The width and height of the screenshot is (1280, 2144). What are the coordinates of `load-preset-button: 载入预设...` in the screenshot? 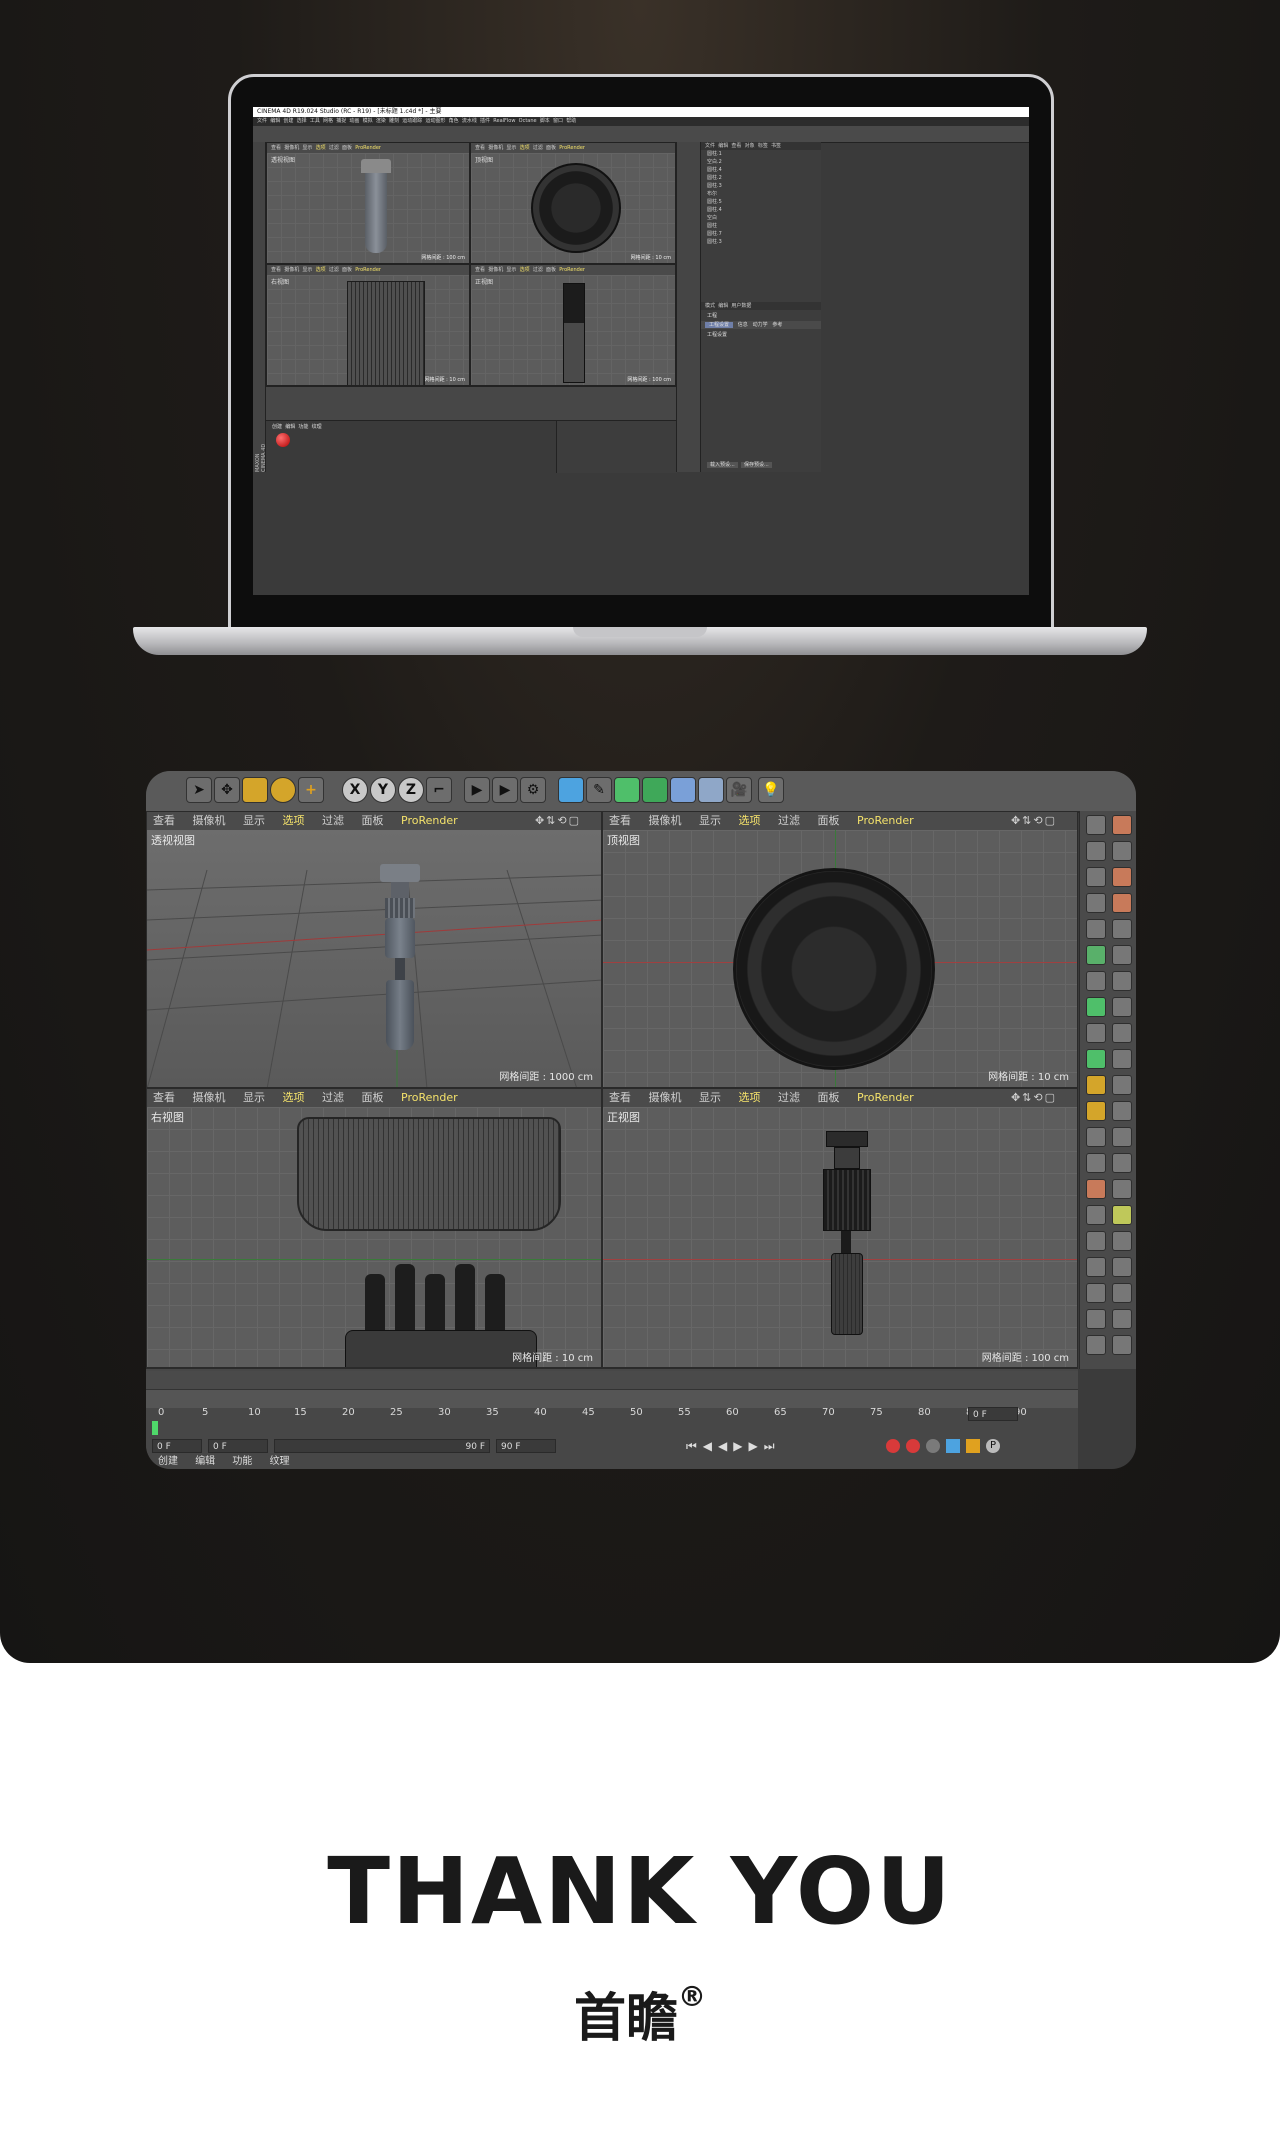 It's located at (722, 465).